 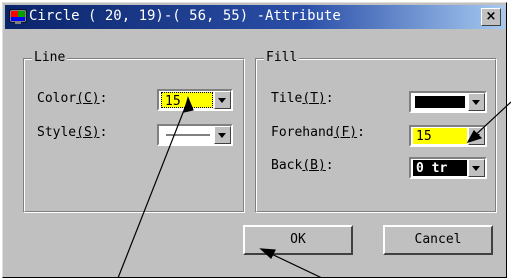 What do you see at coordinates (440, 168) in the screenshot?
I see `back-value: 0 tr` at bounding box center [440, 168].